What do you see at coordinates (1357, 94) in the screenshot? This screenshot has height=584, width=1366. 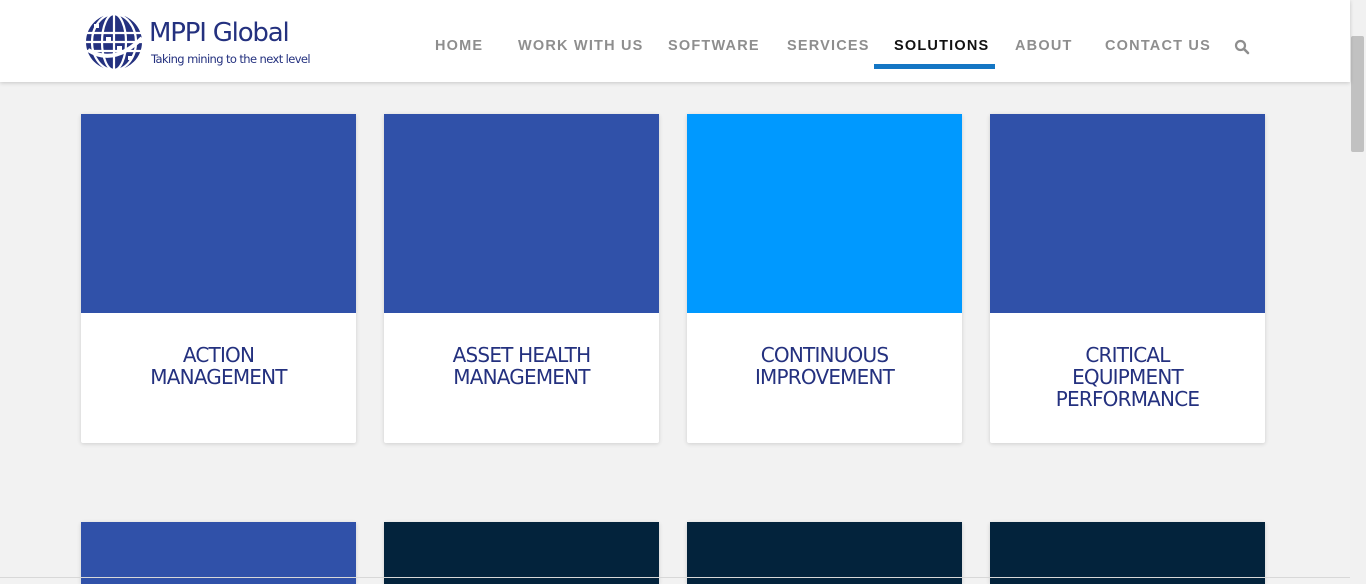 I see `scrollbar-thumb` at bounding box center [1357, 94].